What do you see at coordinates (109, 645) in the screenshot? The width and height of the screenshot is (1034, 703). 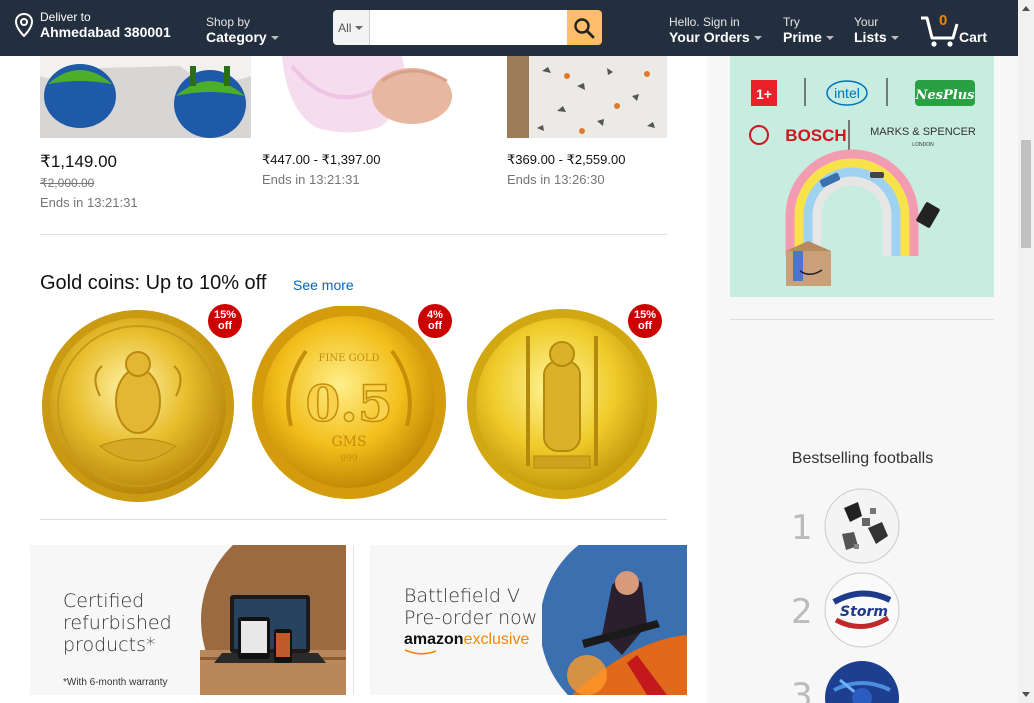 I see `banner-line: products*` at bounding box center [109, 645].